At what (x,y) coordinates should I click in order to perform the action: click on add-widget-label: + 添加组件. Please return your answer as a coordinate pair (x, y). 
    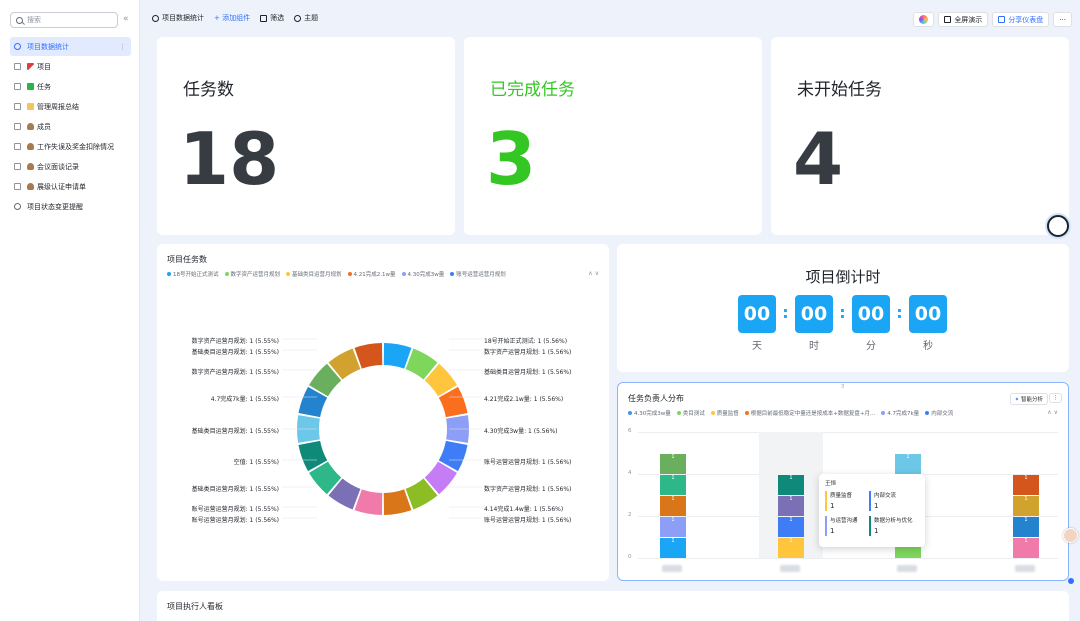
    Looking at the image, I should click on (232, 18).